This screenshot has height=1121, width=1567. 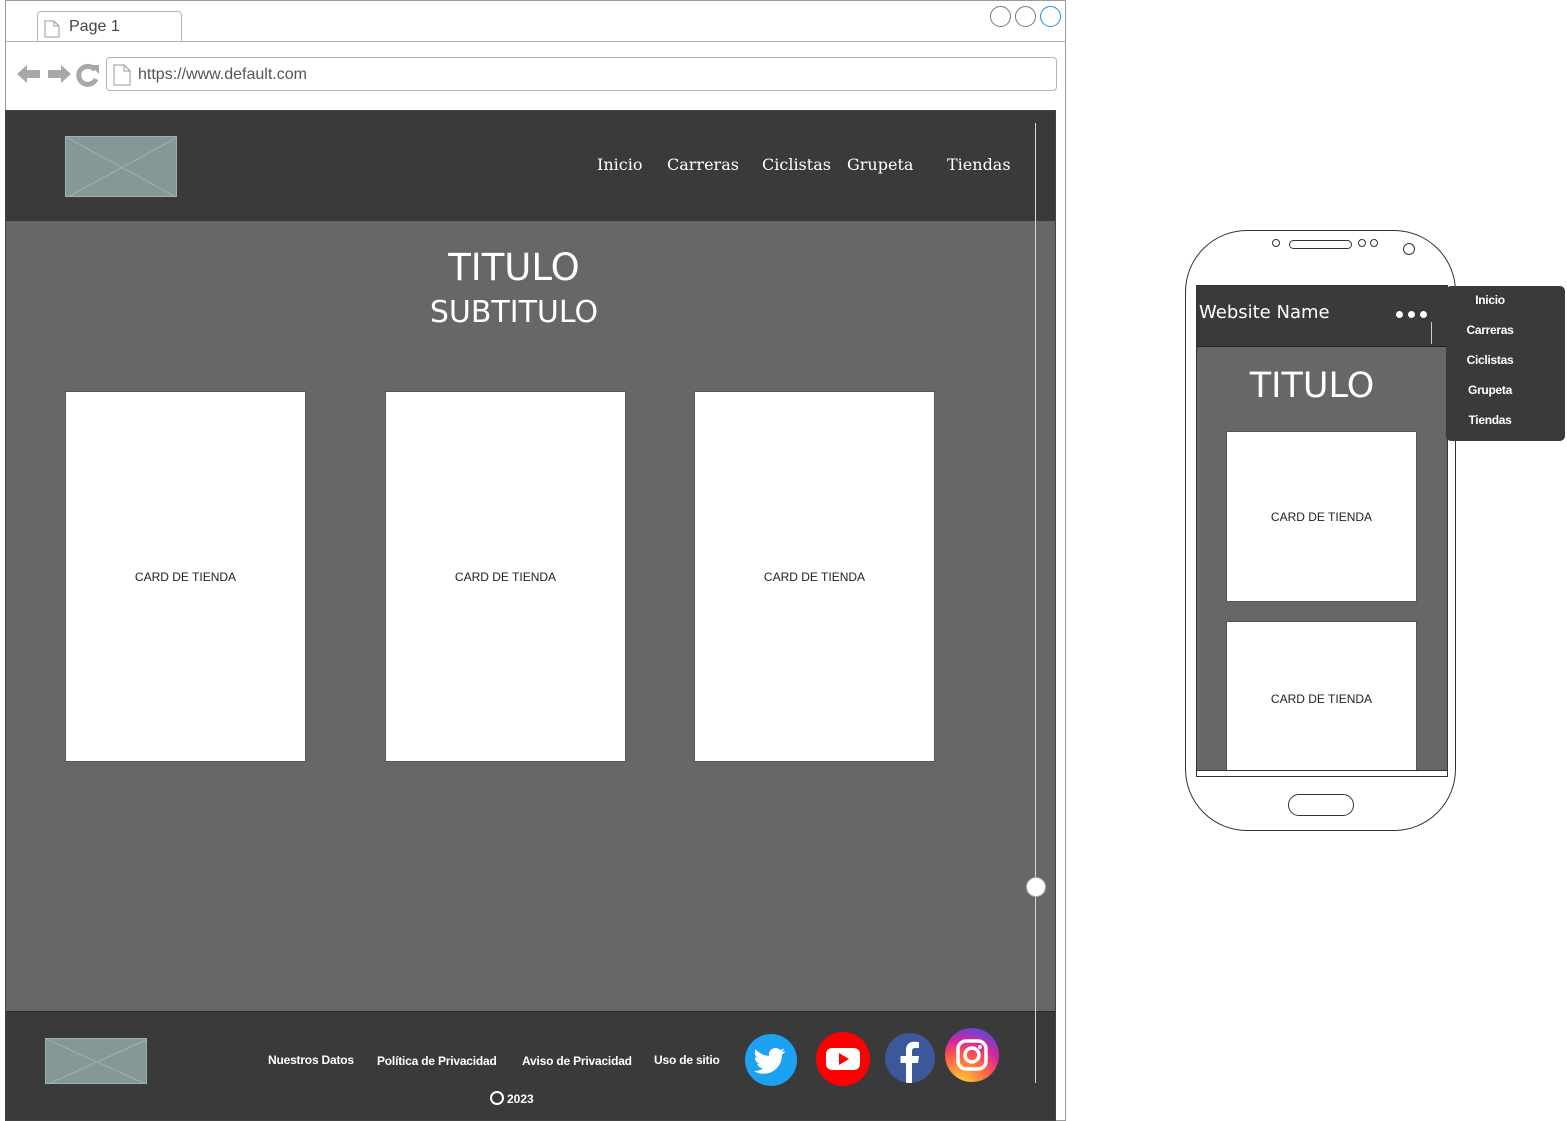 I want to click on reload-icon, so click(x=88, y=75).